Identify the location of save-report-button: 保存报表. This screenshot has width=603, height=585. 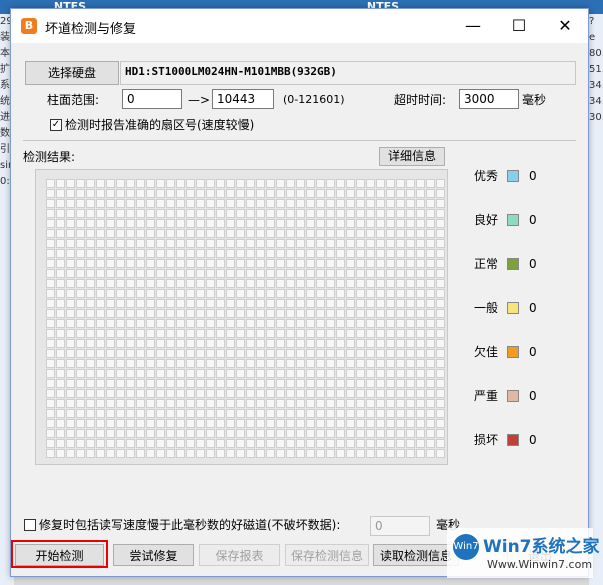
(239, 555).